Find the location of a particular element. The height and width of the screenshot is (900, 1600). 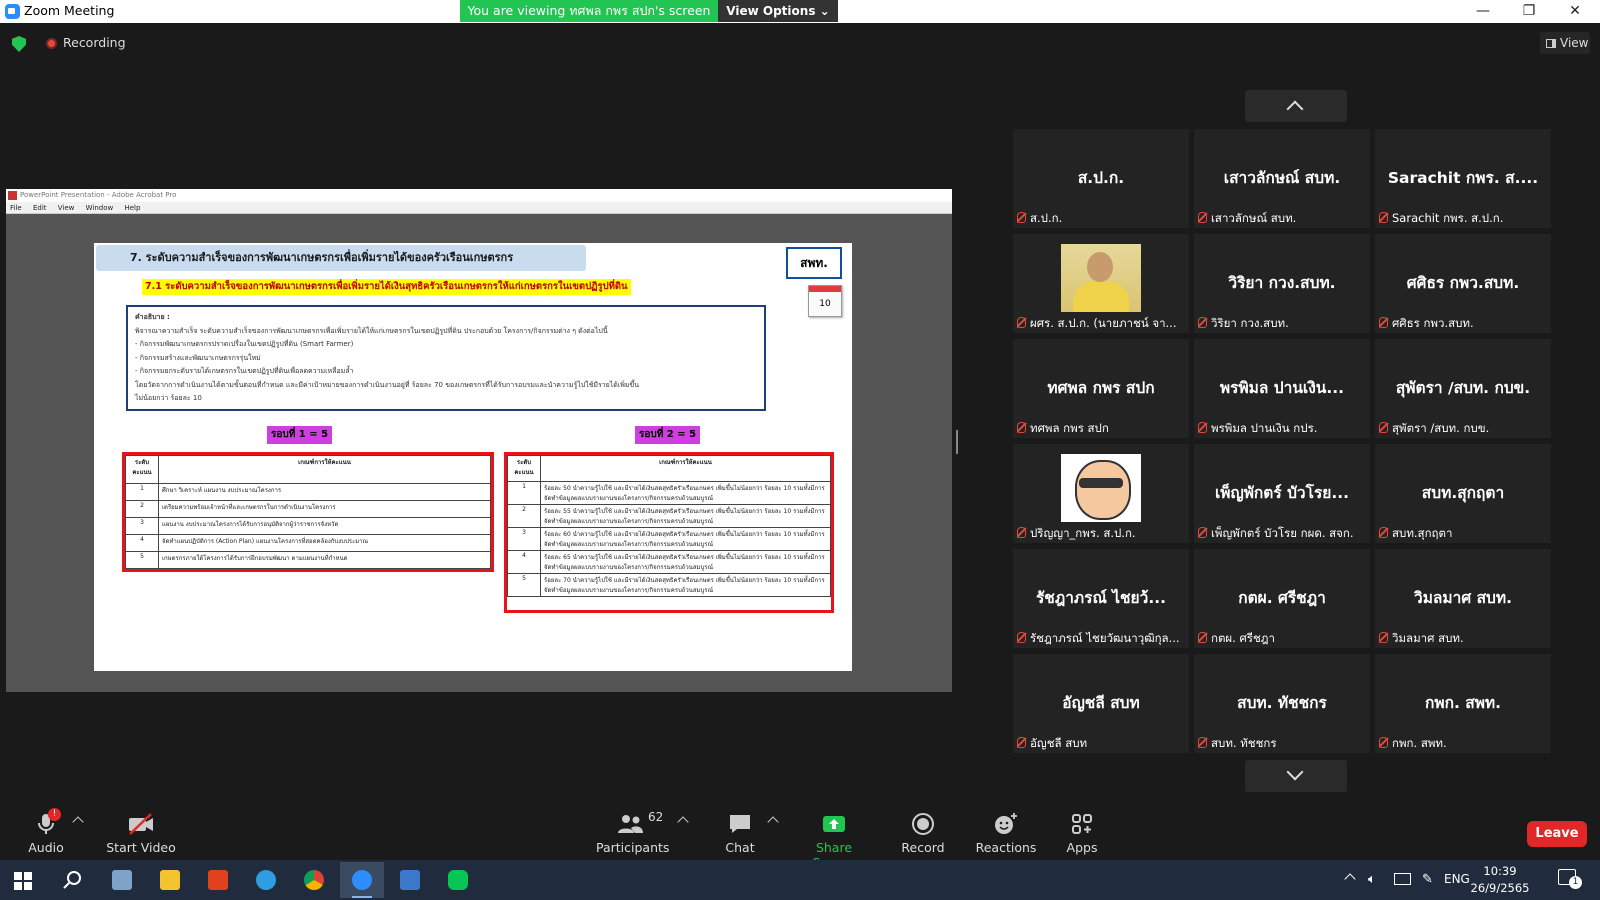

audio-options-caret is located at coordinates (78, 822).